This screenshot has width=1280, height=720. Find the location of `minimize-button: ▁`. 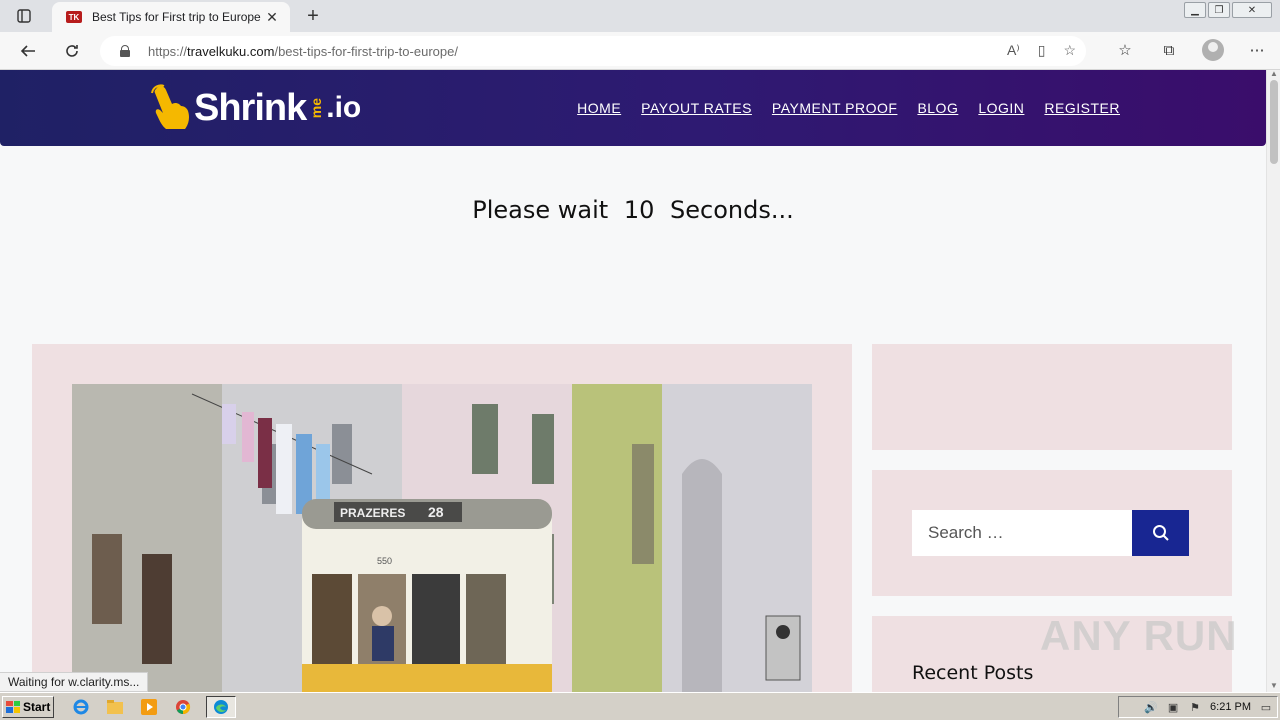

minimize-button: ▁ is located at coordinates (1195, 10).